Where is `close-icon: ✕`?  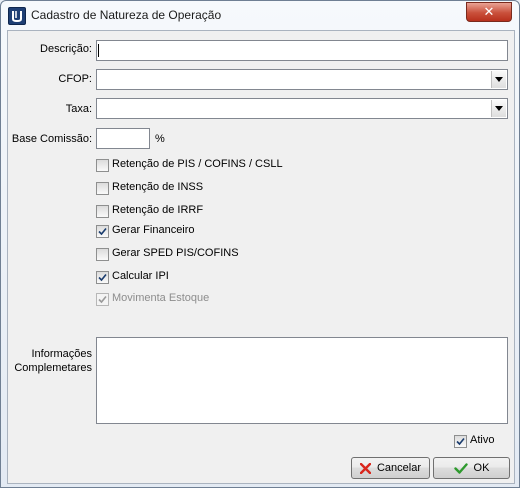 close-icon: ✕ is located at coordinates (489, 11).